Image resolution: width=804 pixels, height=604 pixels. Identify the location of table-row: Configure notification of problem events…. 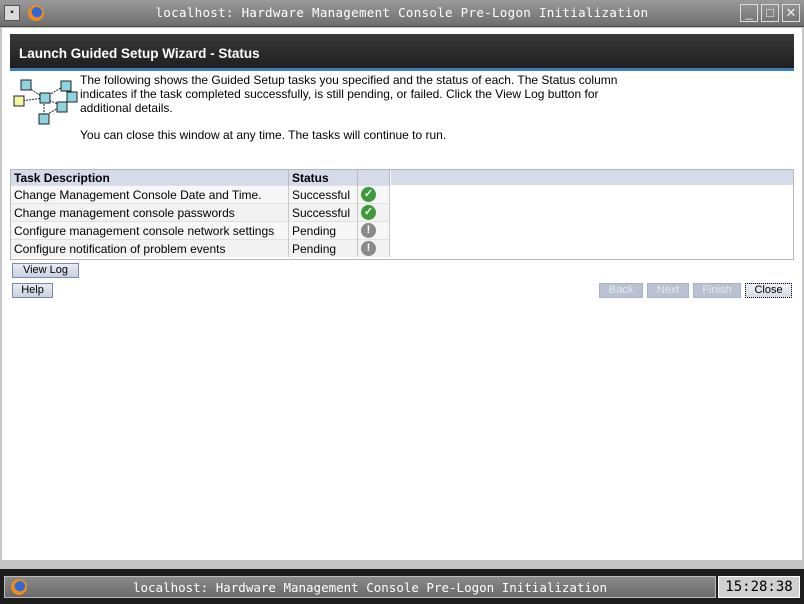
(200, 248).